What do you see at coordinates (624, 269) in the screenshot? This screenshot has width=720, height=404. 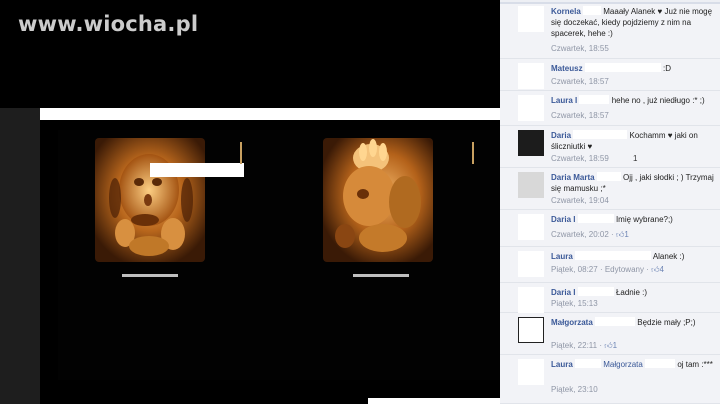 I see `edited-label: Edytowany` at bounding box center [624, 269].